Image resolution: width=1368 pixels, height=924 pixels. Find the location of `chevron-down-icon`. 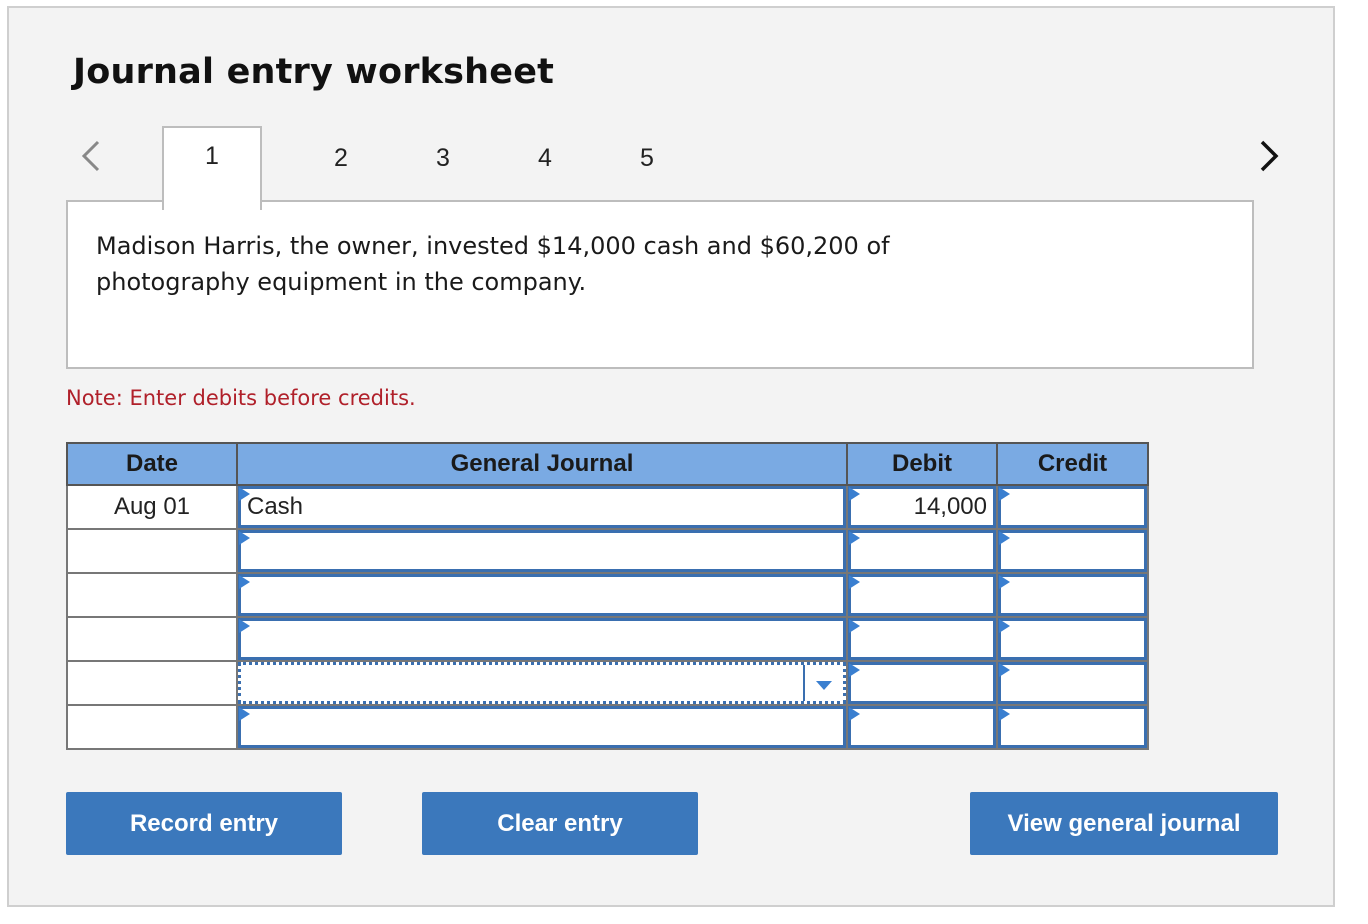

chevron-down-icon is located at coordinates (824, 685).